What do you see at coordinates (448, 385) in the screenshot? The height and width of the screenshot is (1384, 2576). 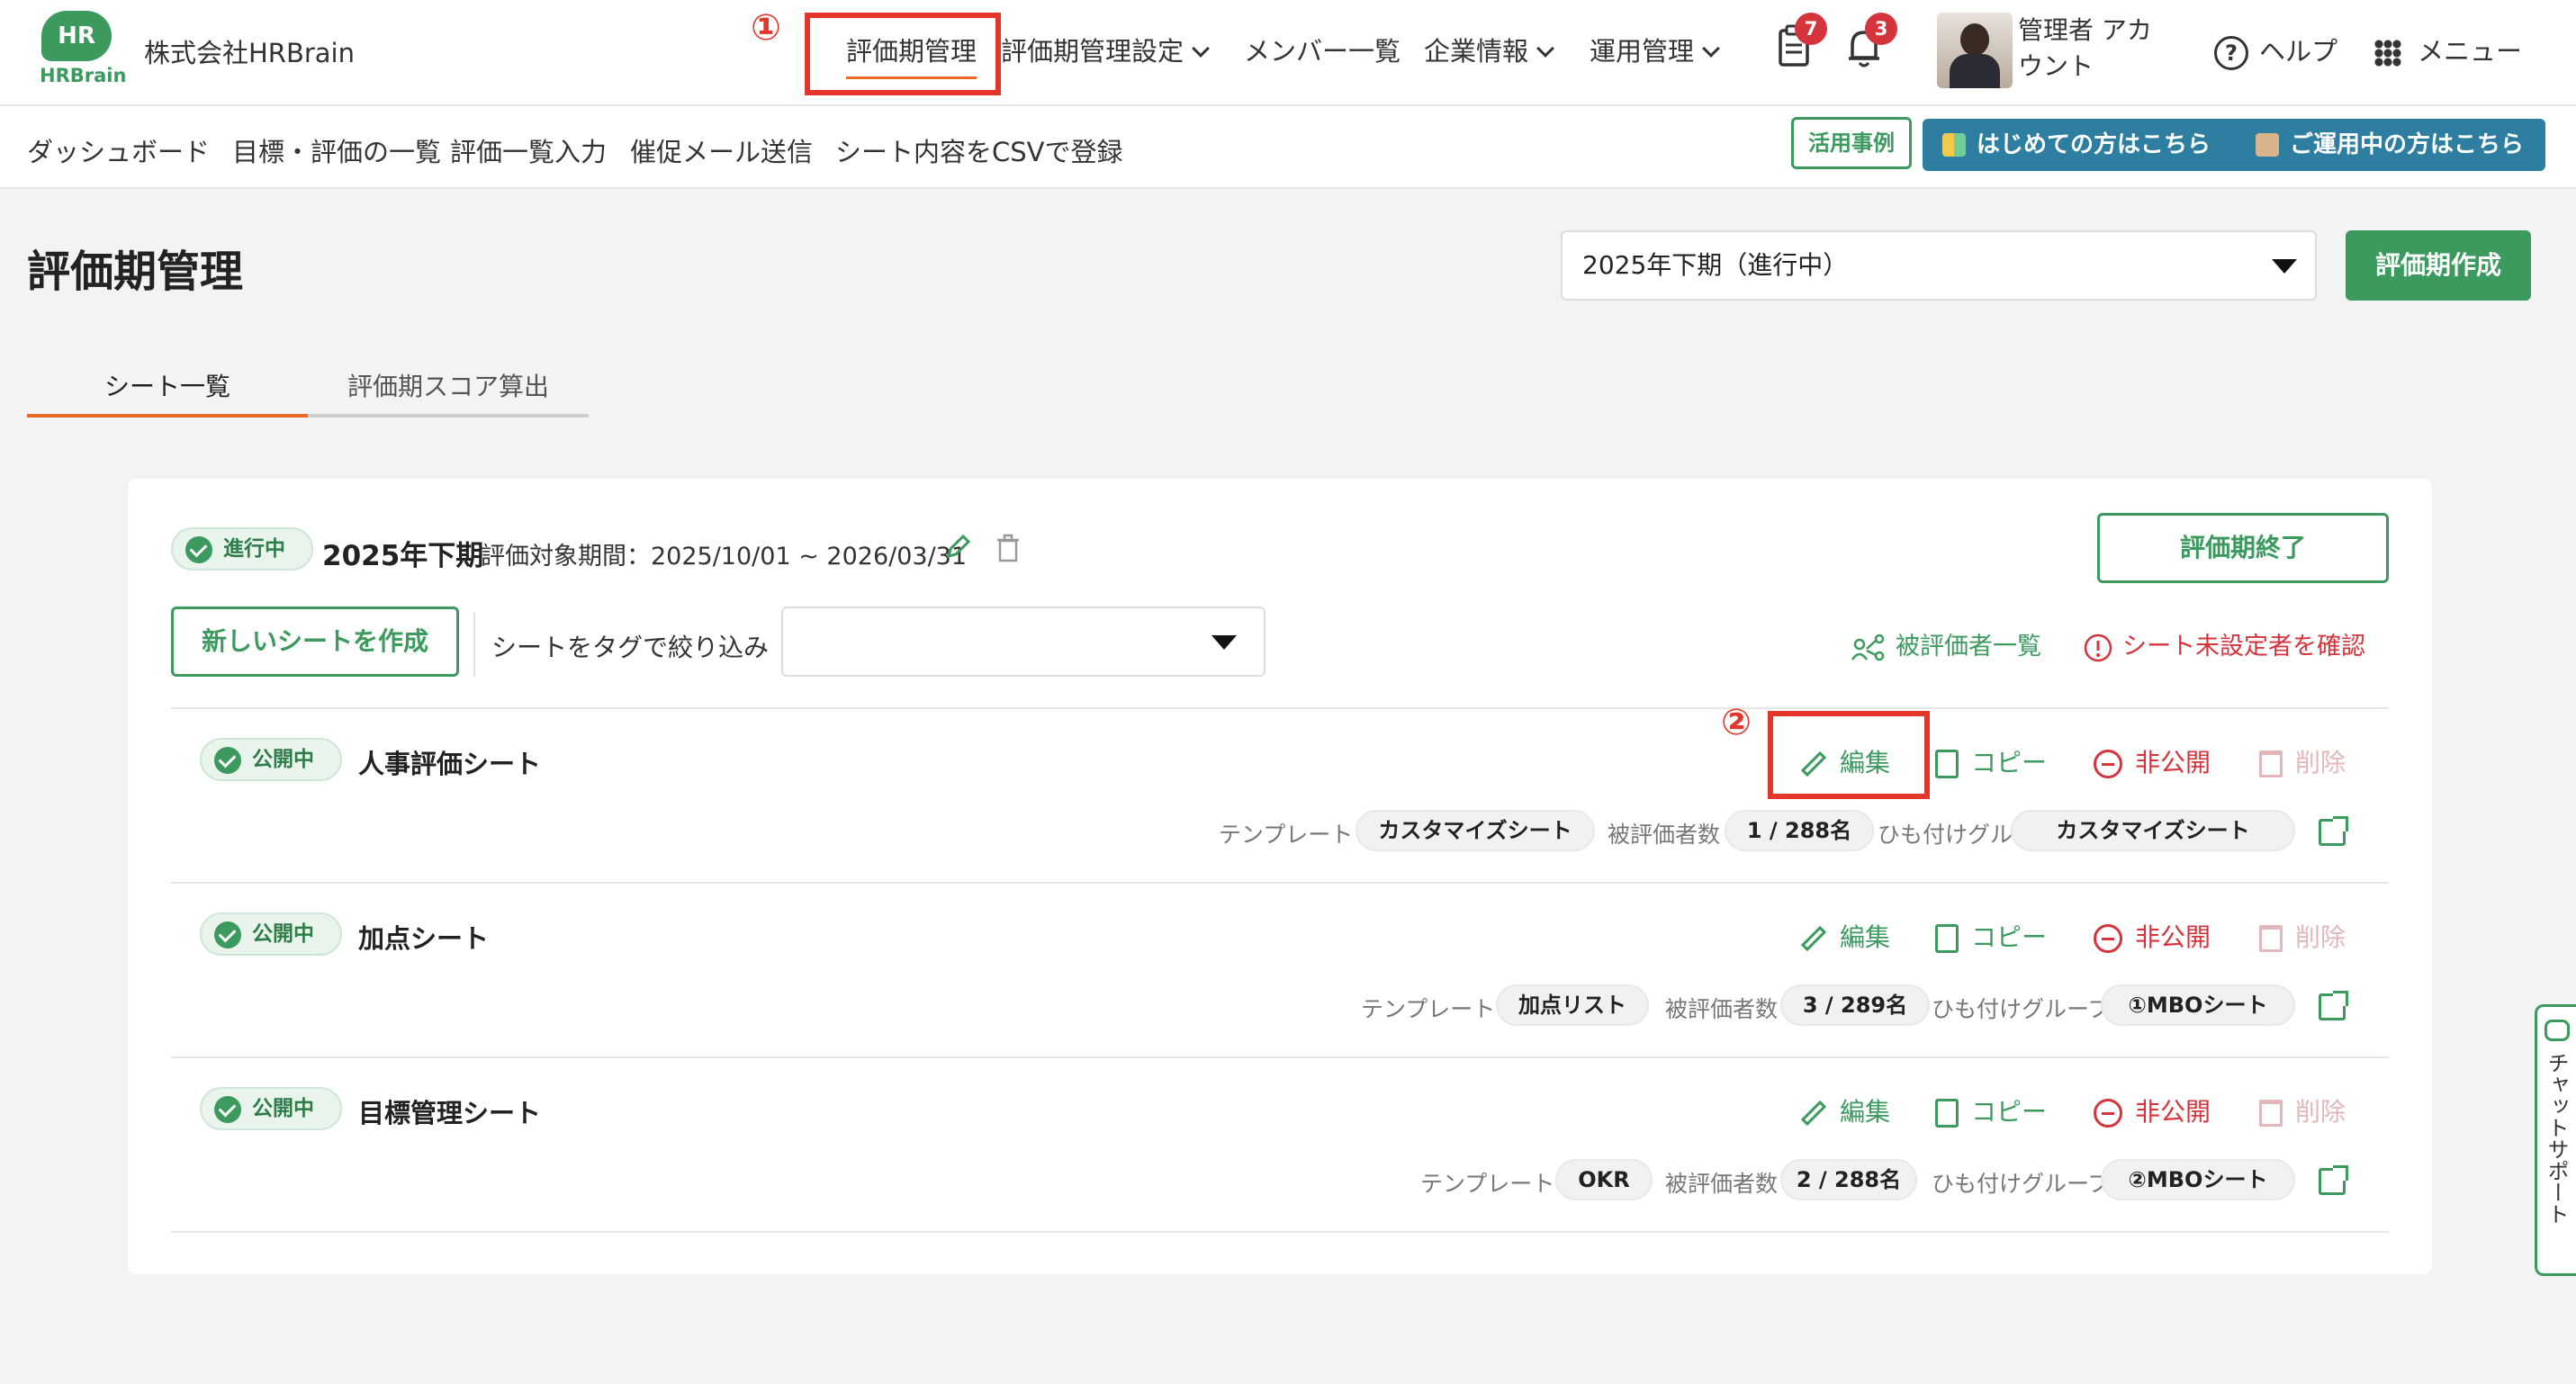 I see `tab-score-calculation: 評価期スコア算出` at bounding box center [448, 385].